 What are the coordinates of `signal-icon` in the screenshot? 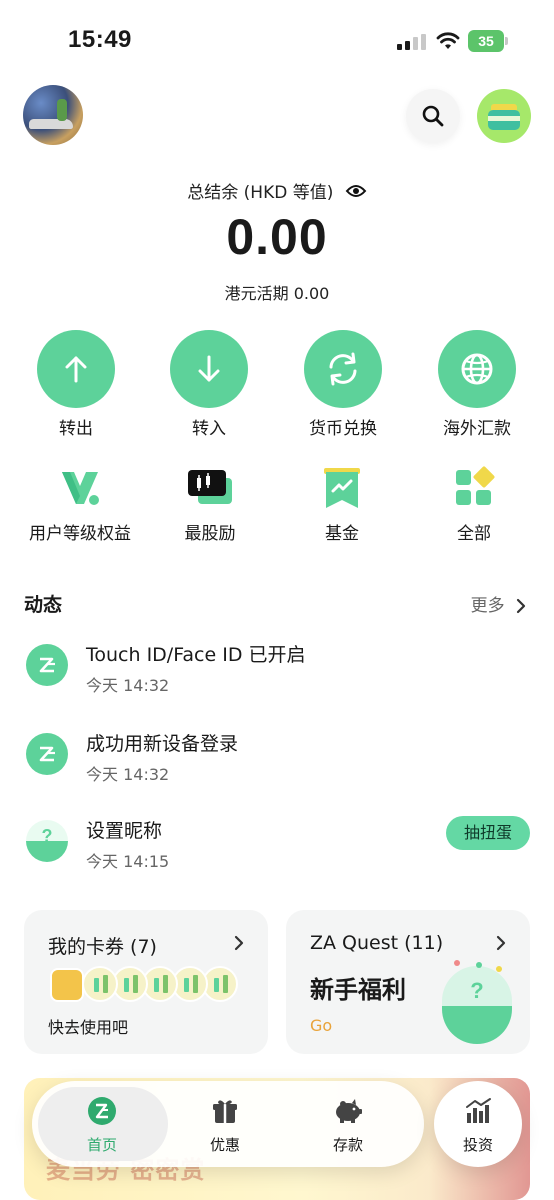 It's located at (411, 42).